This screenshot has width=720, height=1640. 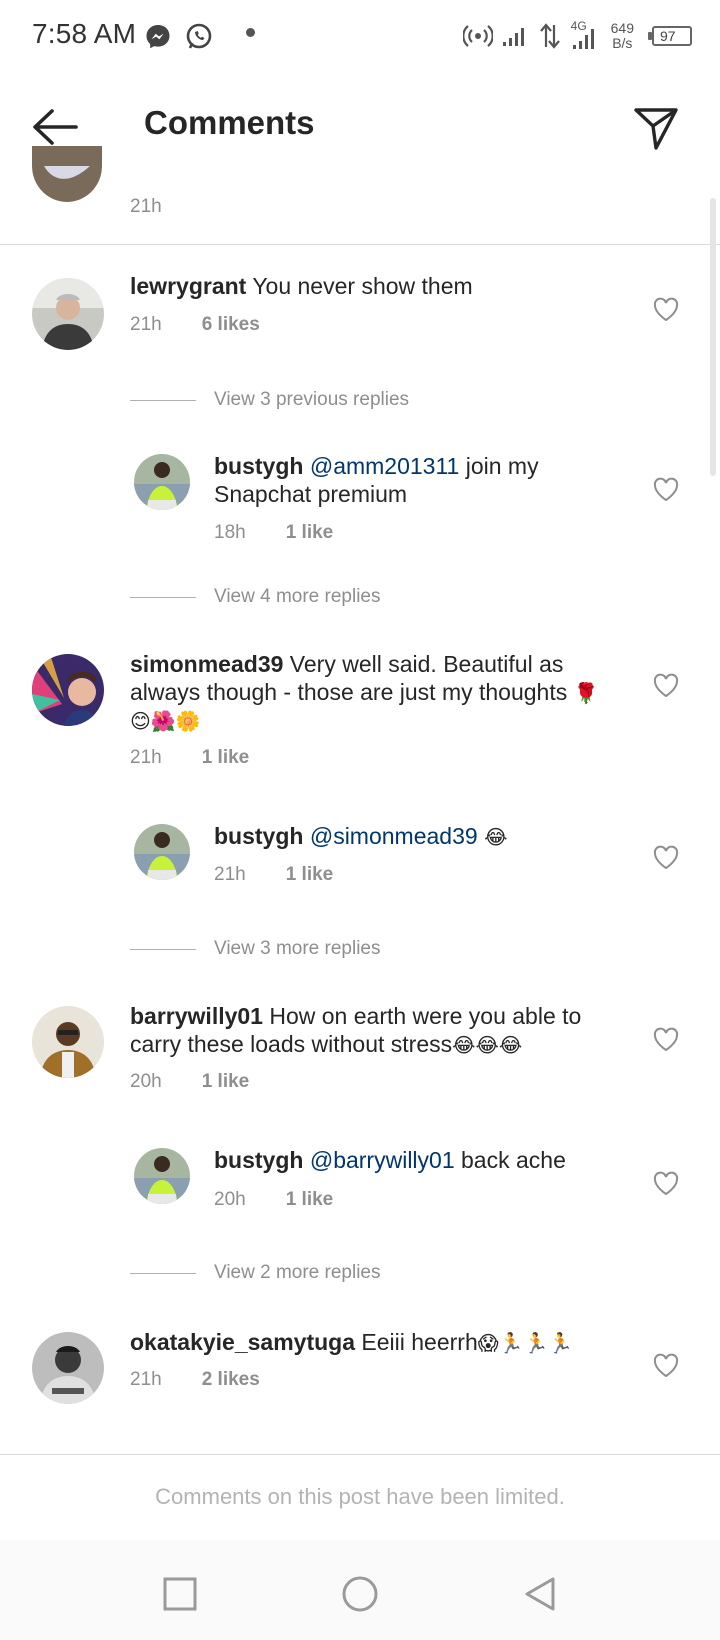 What do you see at coordinates (195, 325) in the screenshot?
I see `comment-meta: 21h 6 likes` at bounding box center [195, 325].